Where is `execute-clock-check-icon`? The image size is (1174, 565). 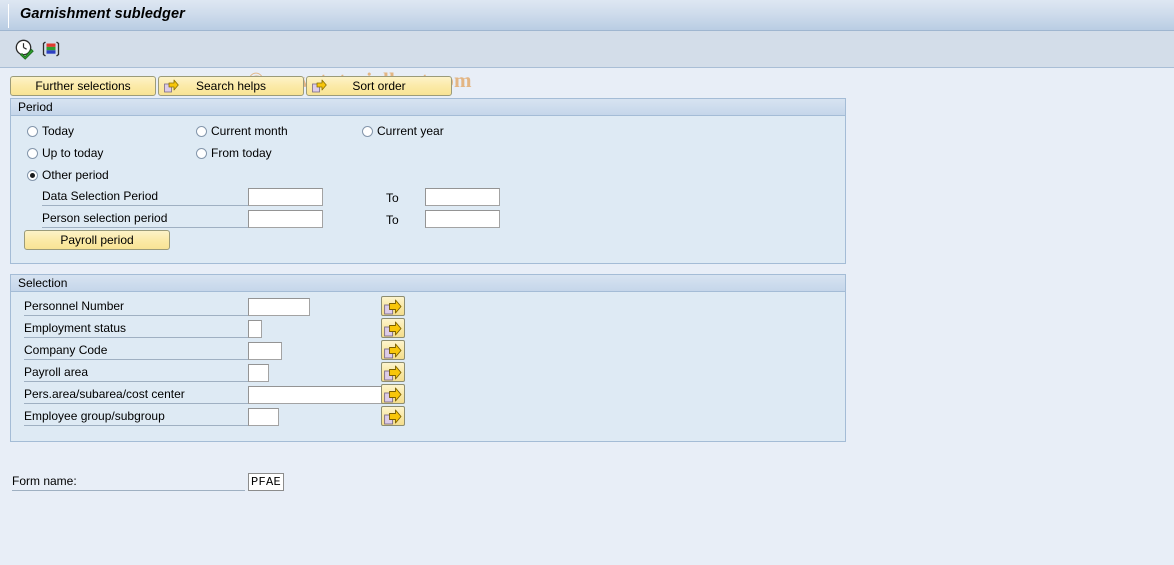 execute-clock-check-icon is located at coordinates (25, 49).